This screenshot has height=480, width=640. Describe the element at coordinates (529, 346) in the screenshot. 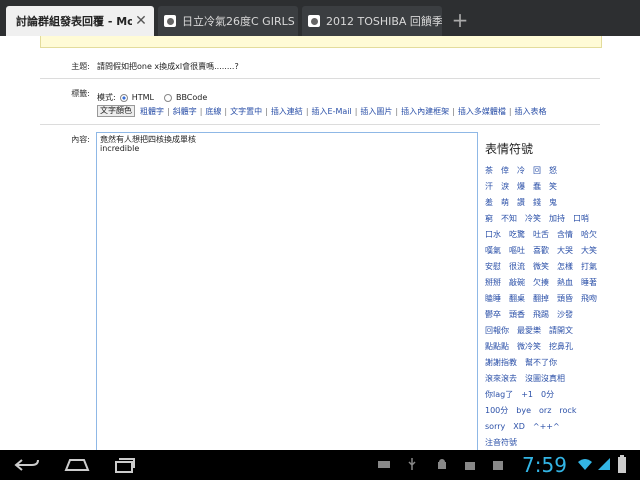

I see `emoticon-link: 微冷笑` at that location.